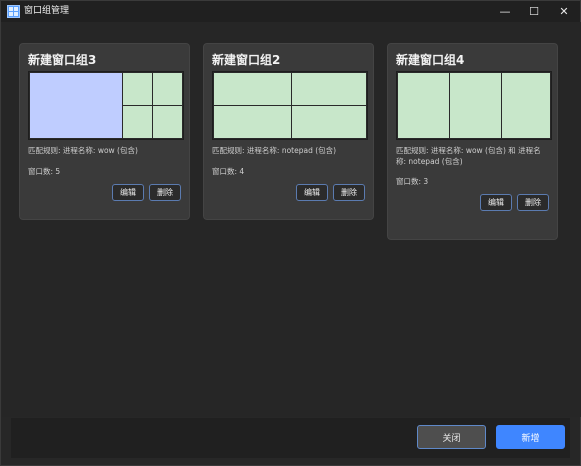 The image size is (581, 466). I want to click on match-rule: 匹配规则: 进程名称: wow (包含), so click(83, 150).